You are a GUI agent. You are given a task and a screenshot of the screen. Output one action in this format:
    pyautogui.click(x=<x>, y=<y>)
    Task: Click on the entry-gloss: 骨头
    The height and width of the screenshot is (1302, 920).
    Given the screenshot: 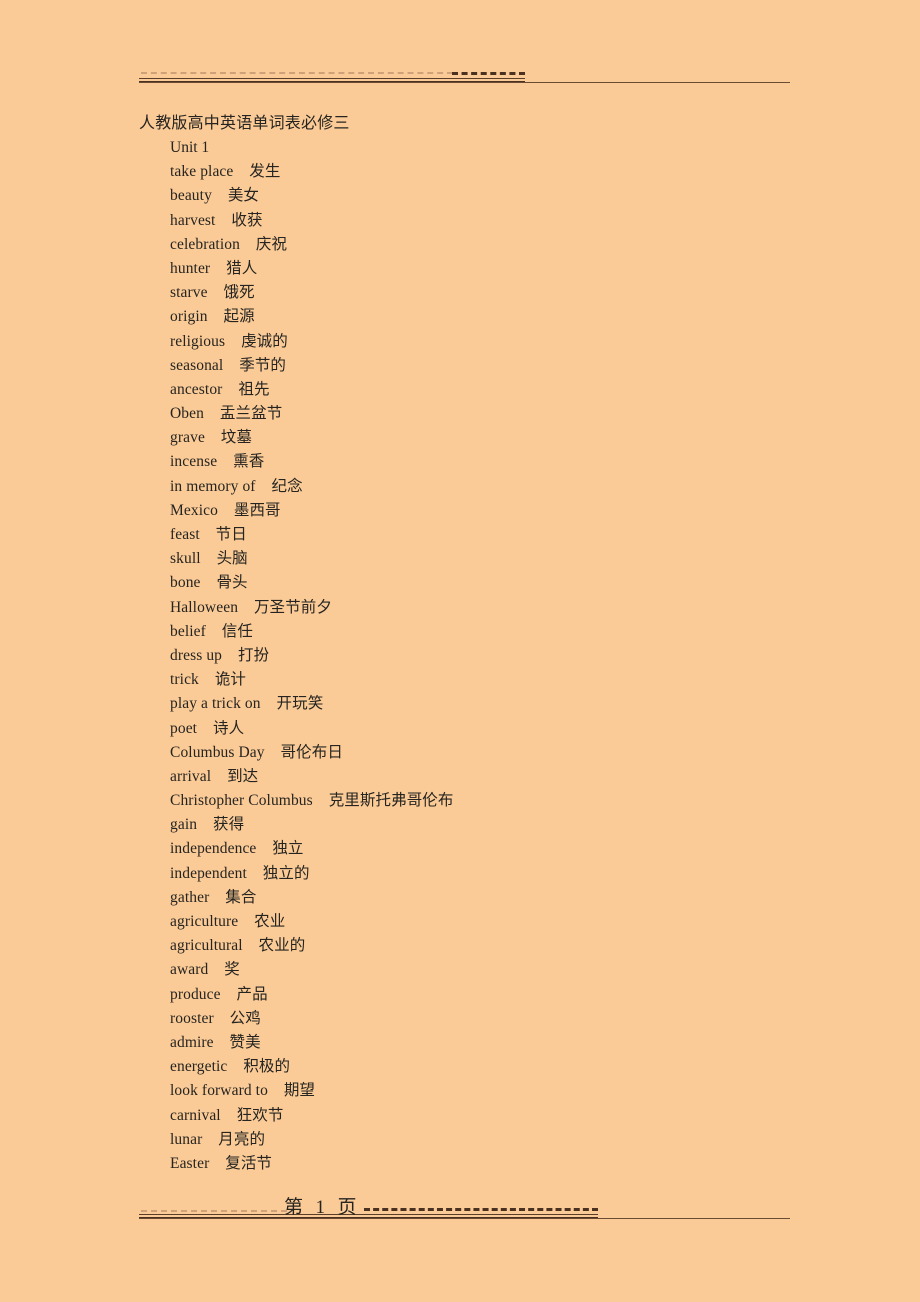 What is the action you would take?
    pyautogui.click(x=232, y=583)
    